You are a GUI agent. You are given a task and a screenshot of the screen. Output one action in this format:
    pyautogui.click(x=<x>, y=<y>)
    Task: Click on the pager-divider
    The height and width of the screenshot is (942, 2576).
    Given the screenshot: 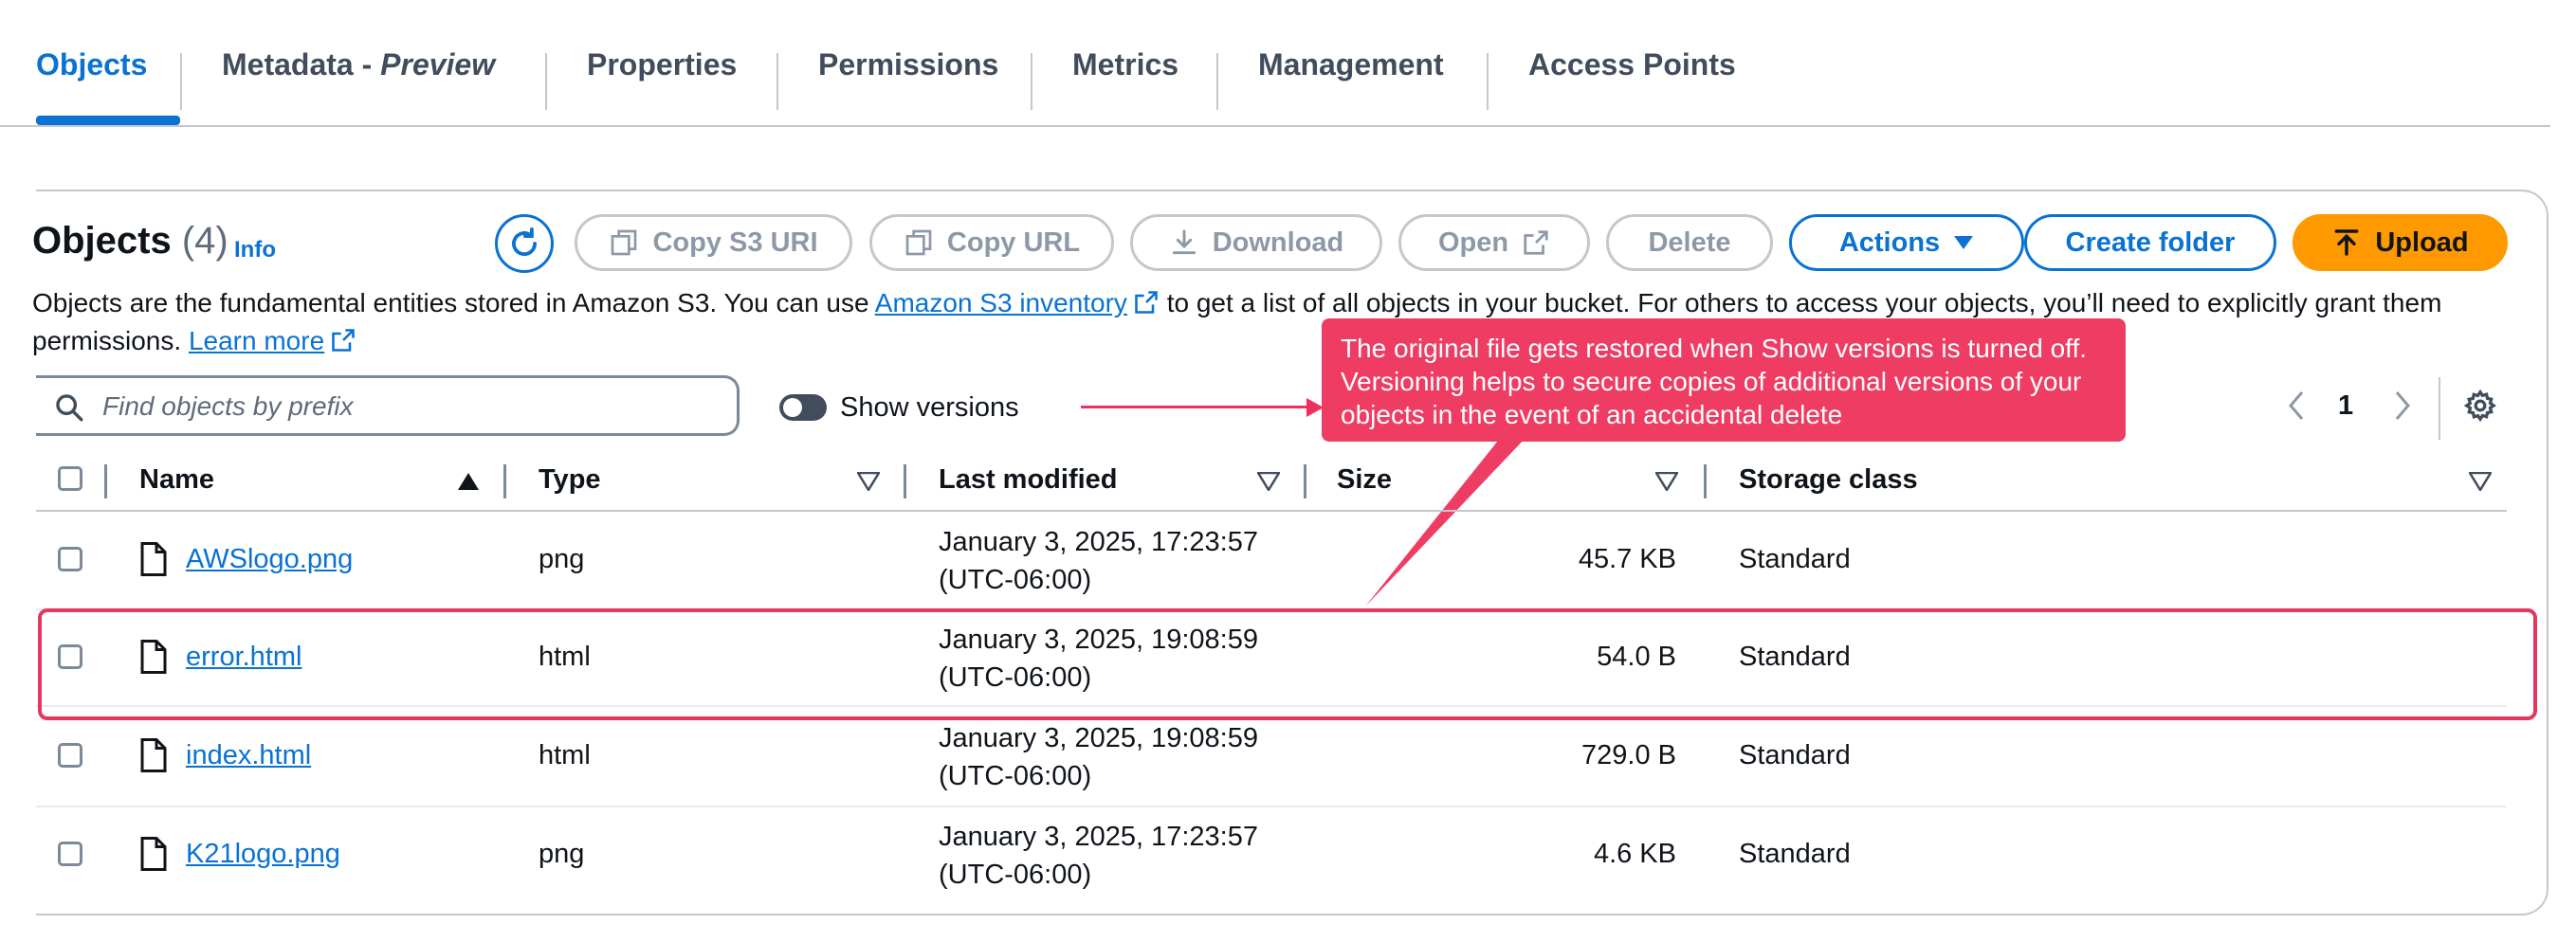 What is the action you would take?
    pyautogui.click(x=2439, y=408)
    